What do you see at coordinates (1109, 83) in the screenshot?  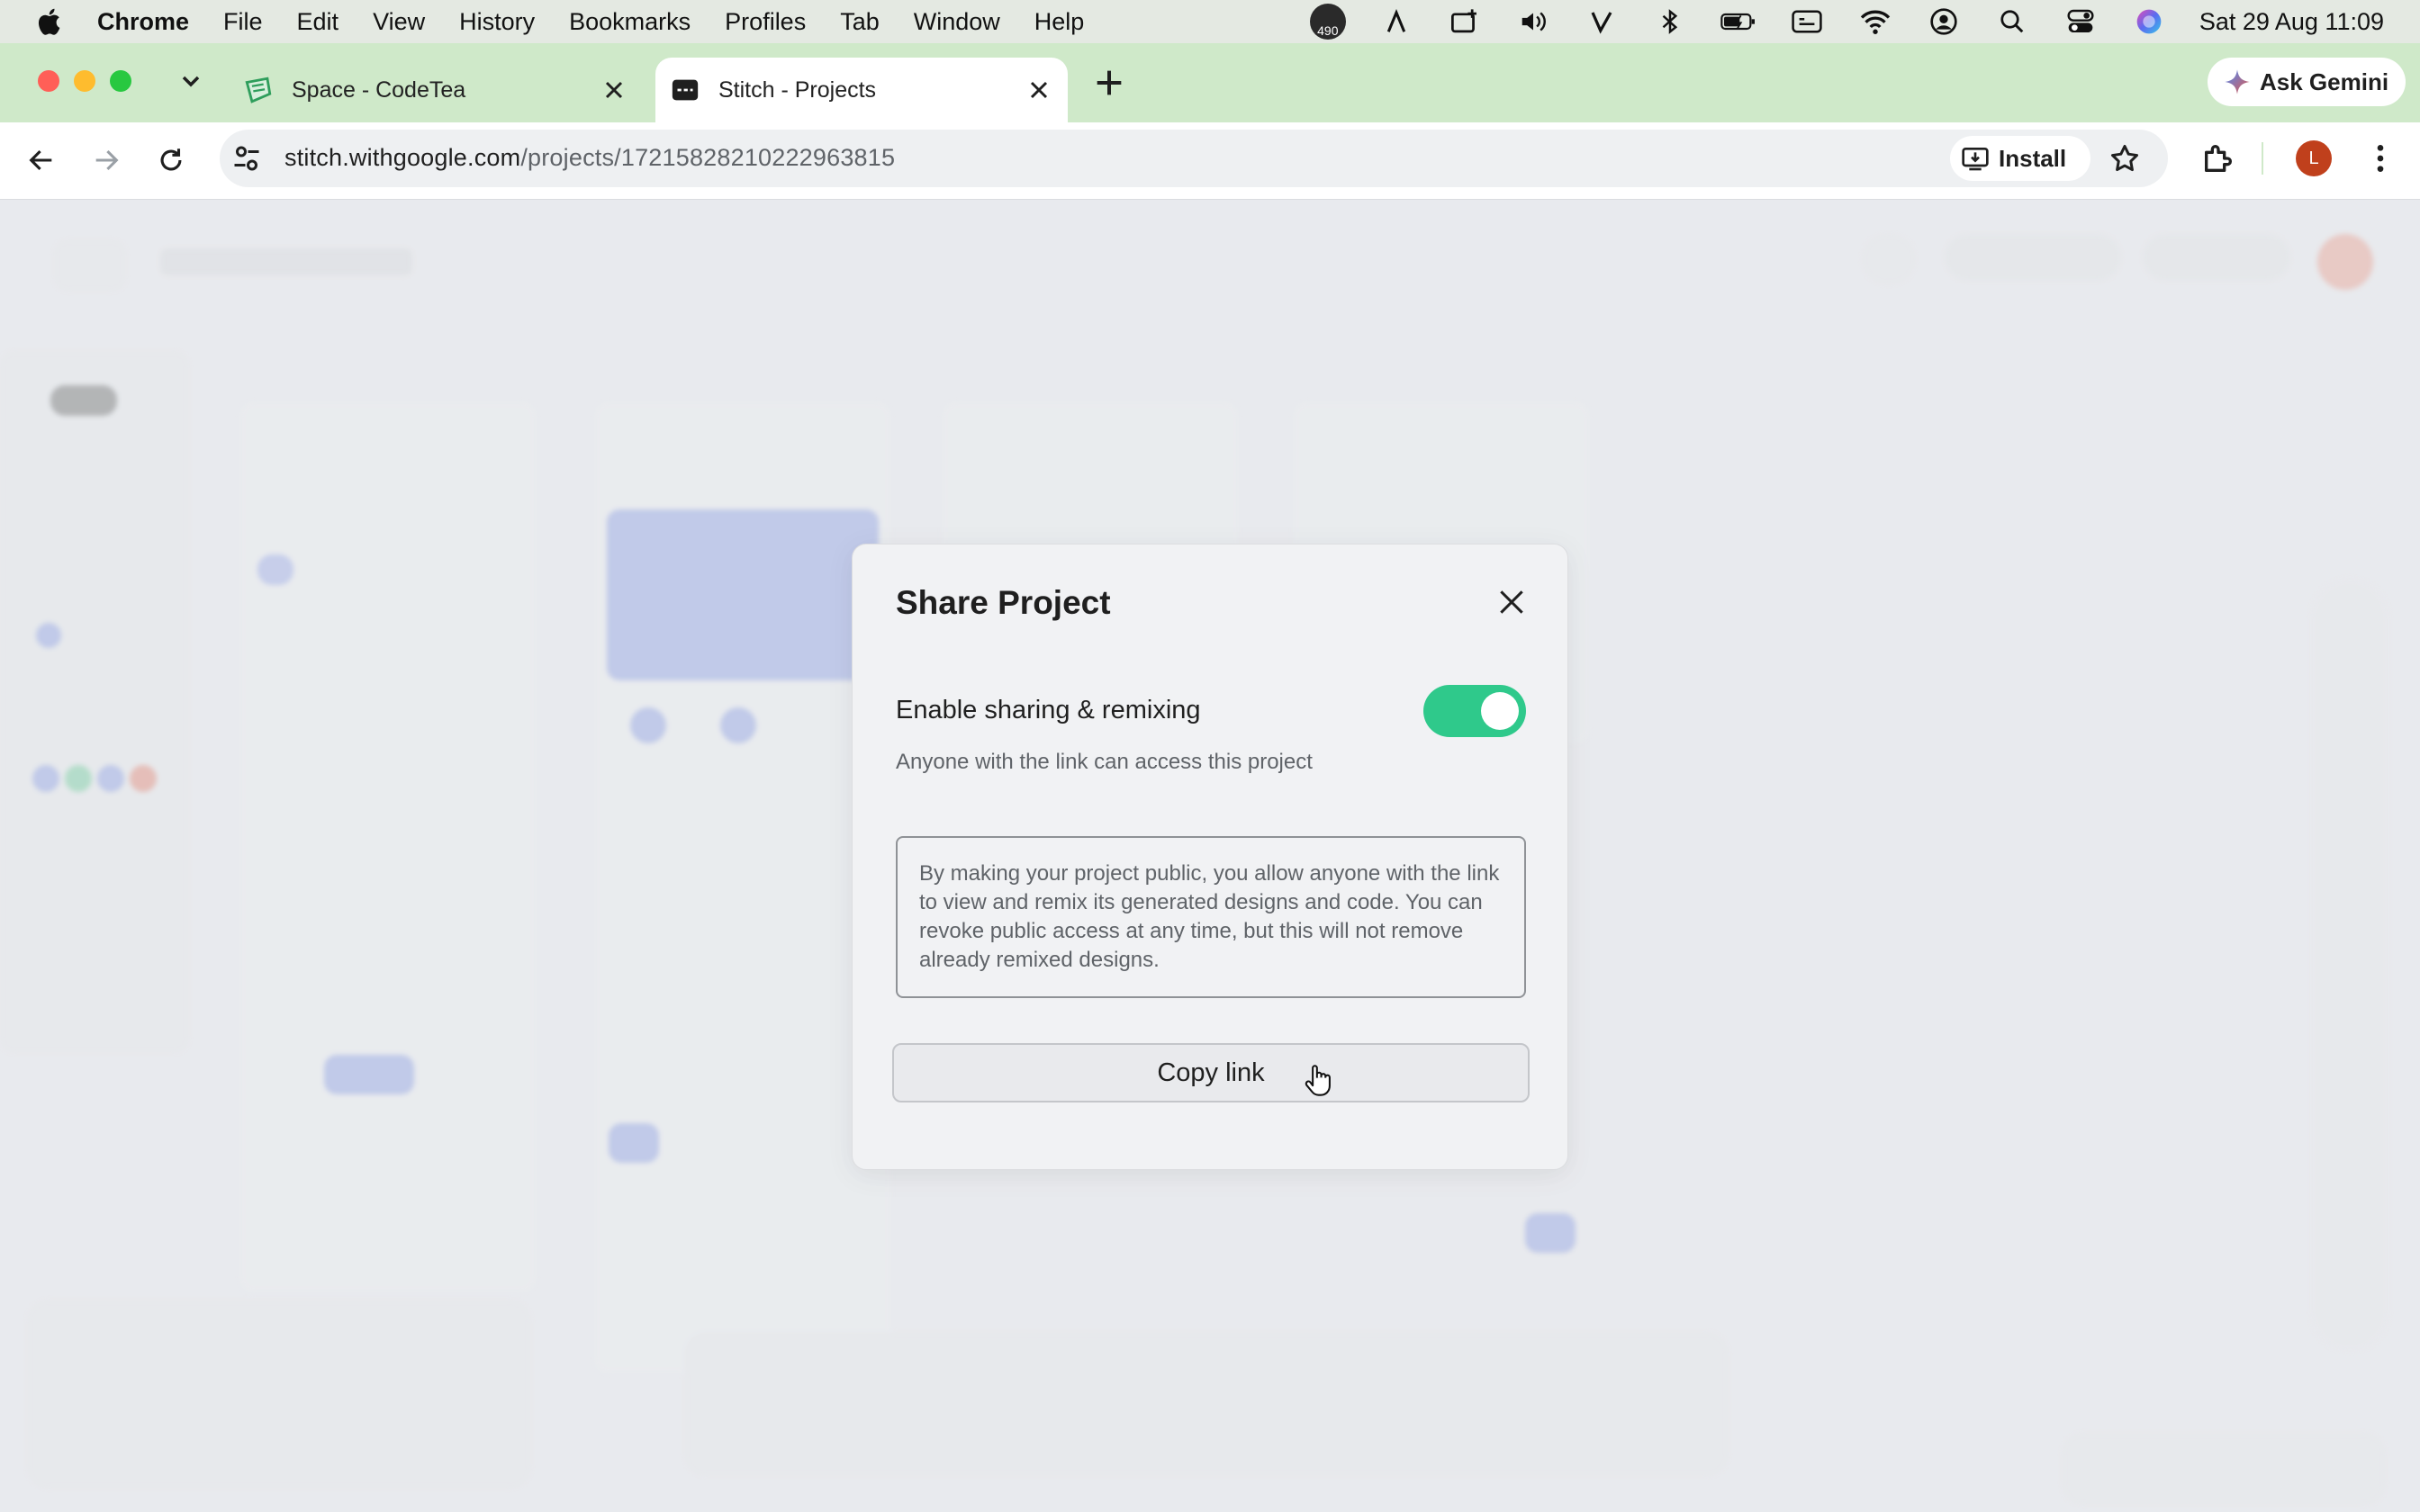 I see `new-tab-plus-icon` at bounding box center [1109, 83].